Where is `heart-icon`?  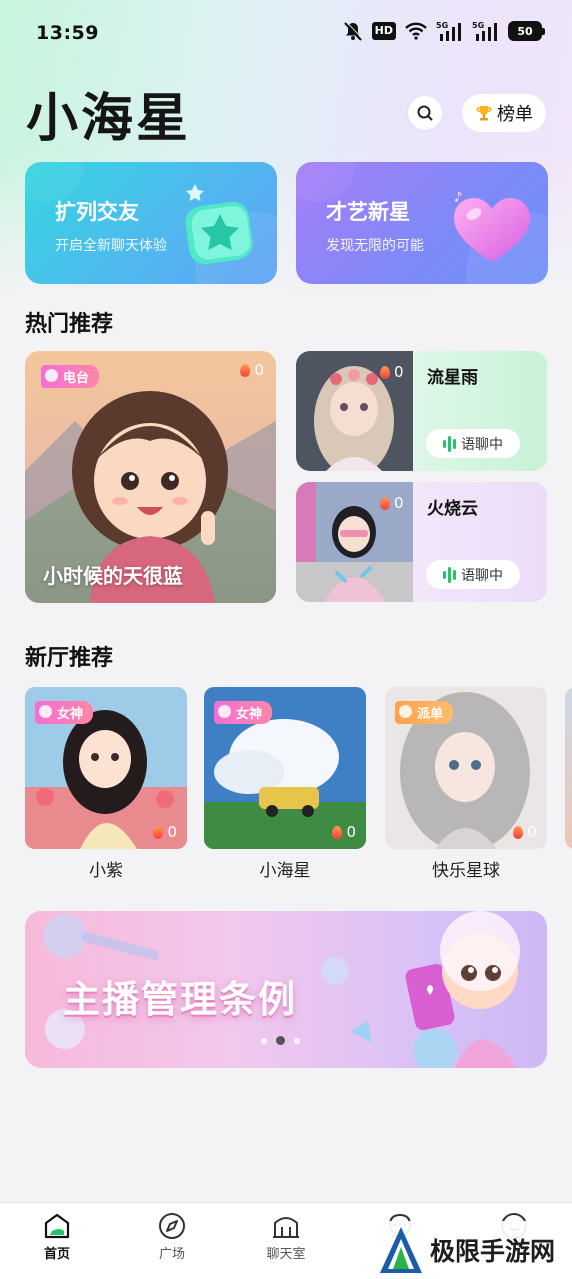 heart-icon is located at coordinates (492, 227).